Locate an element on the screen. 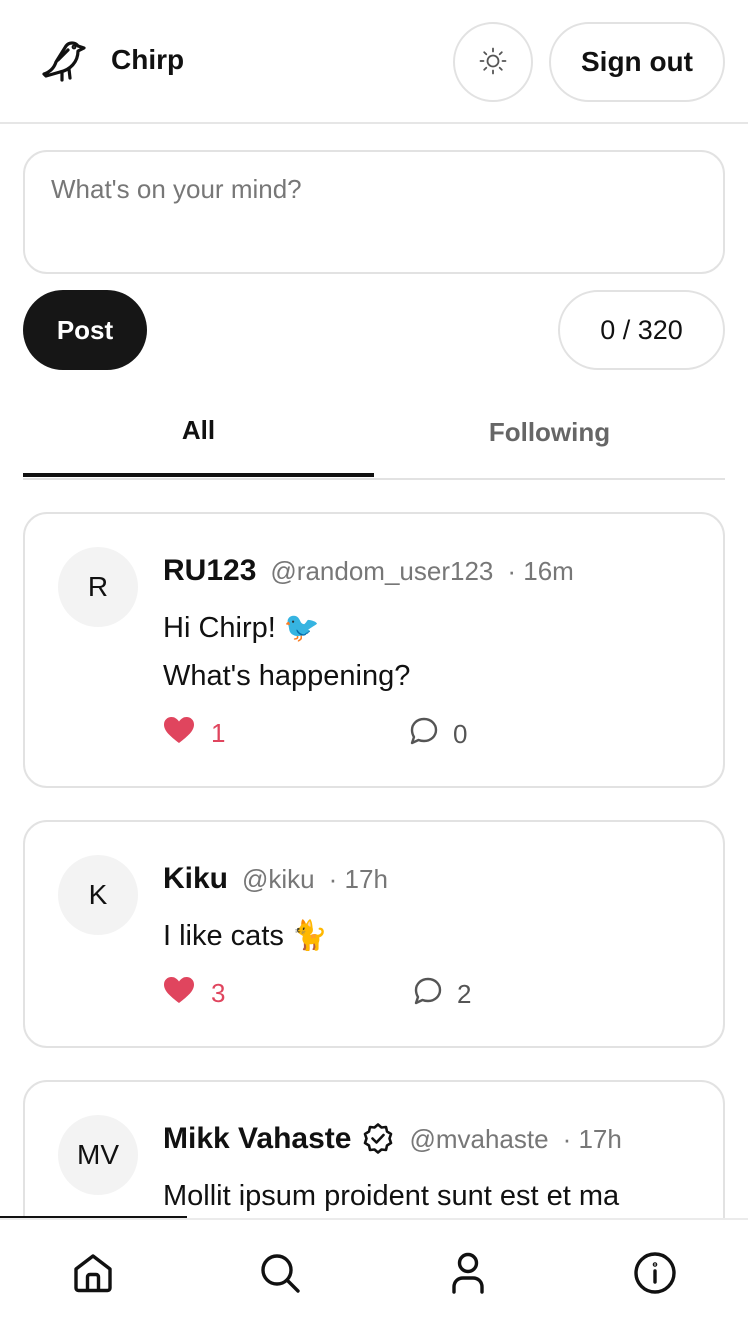  info-icon is located at coordinates (655, 1275).